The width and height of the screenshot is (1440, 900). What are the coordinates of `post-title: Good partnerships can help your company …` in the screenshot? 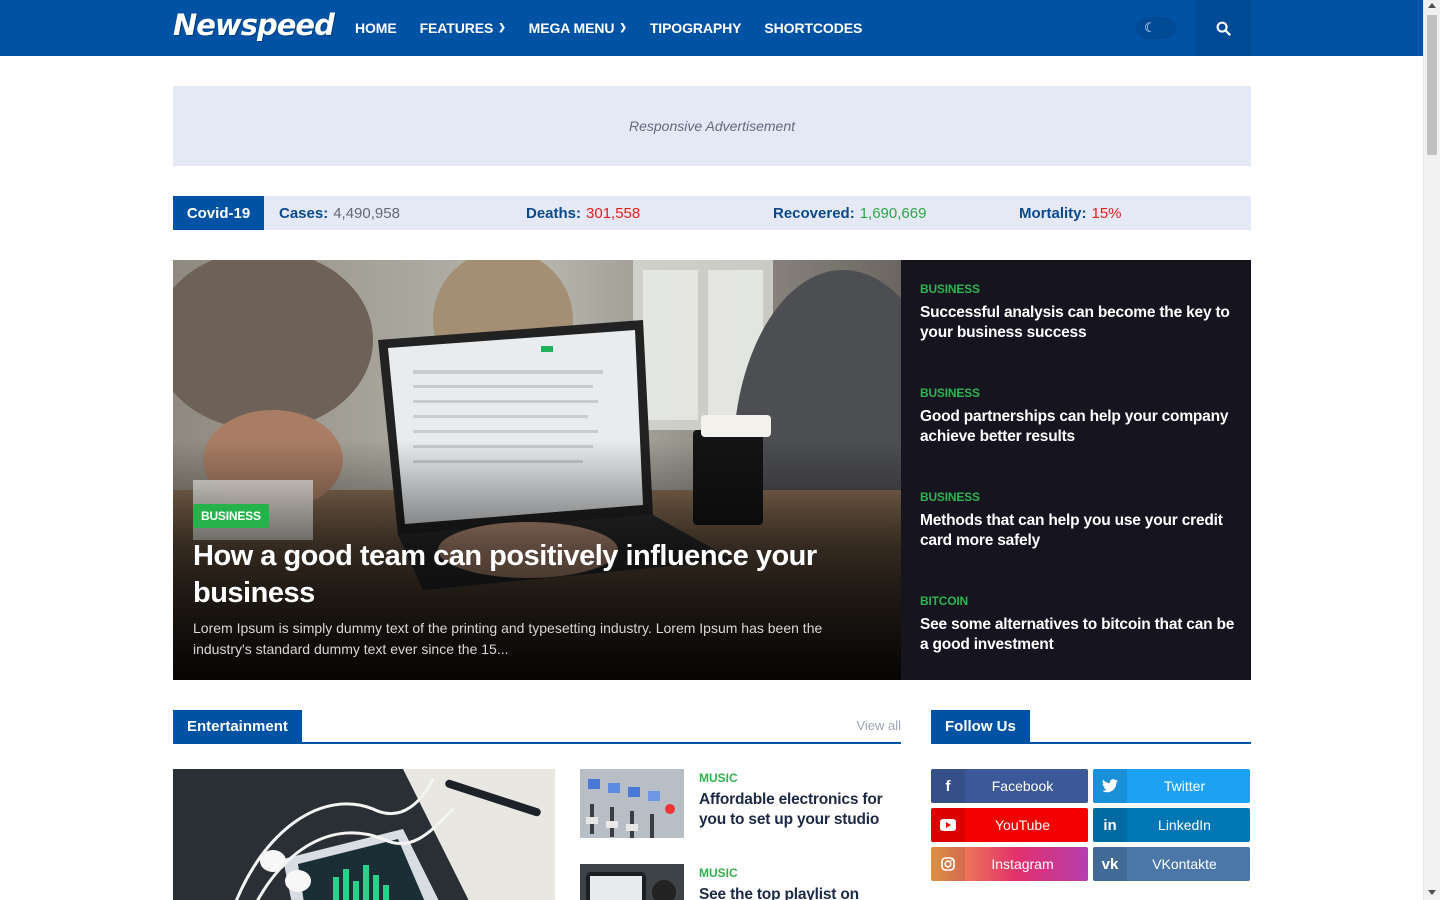 It's located at (1080, 427).